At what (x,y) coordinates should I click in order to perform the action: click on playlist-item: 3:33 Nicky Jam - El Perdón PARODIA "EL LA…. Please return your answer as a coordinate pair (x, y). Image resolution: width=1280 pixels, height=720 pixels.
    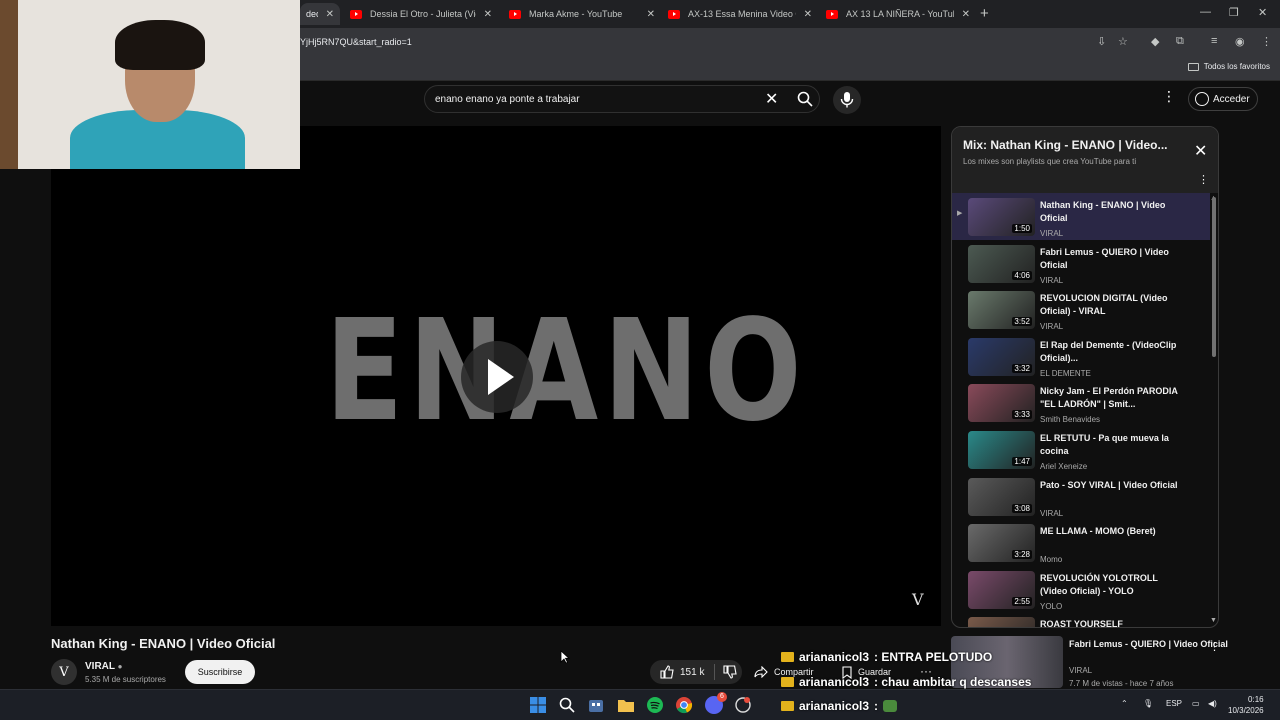
    Looking at the image, I should click on (1081, 402).